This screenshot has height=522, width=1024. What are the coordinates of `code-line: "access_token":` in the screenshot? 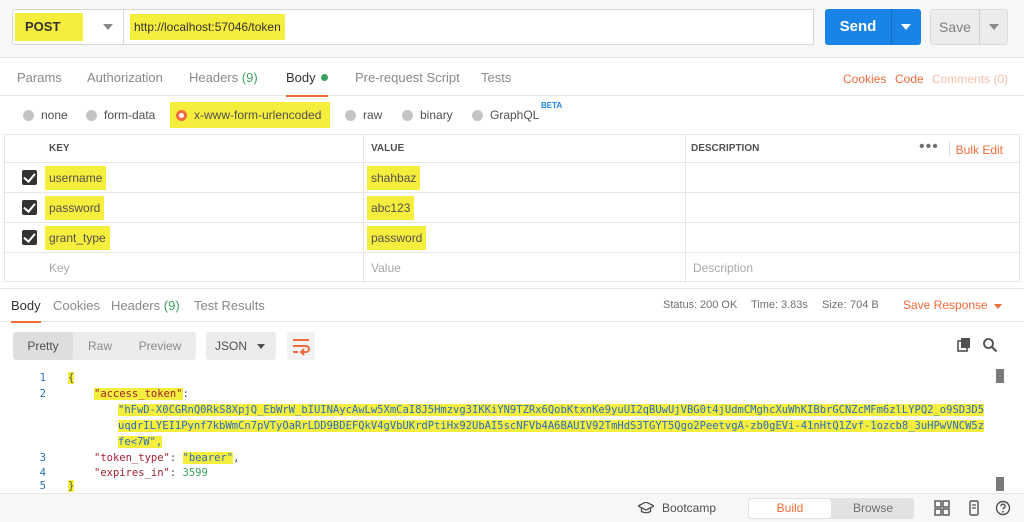 It's located at (141, 394).